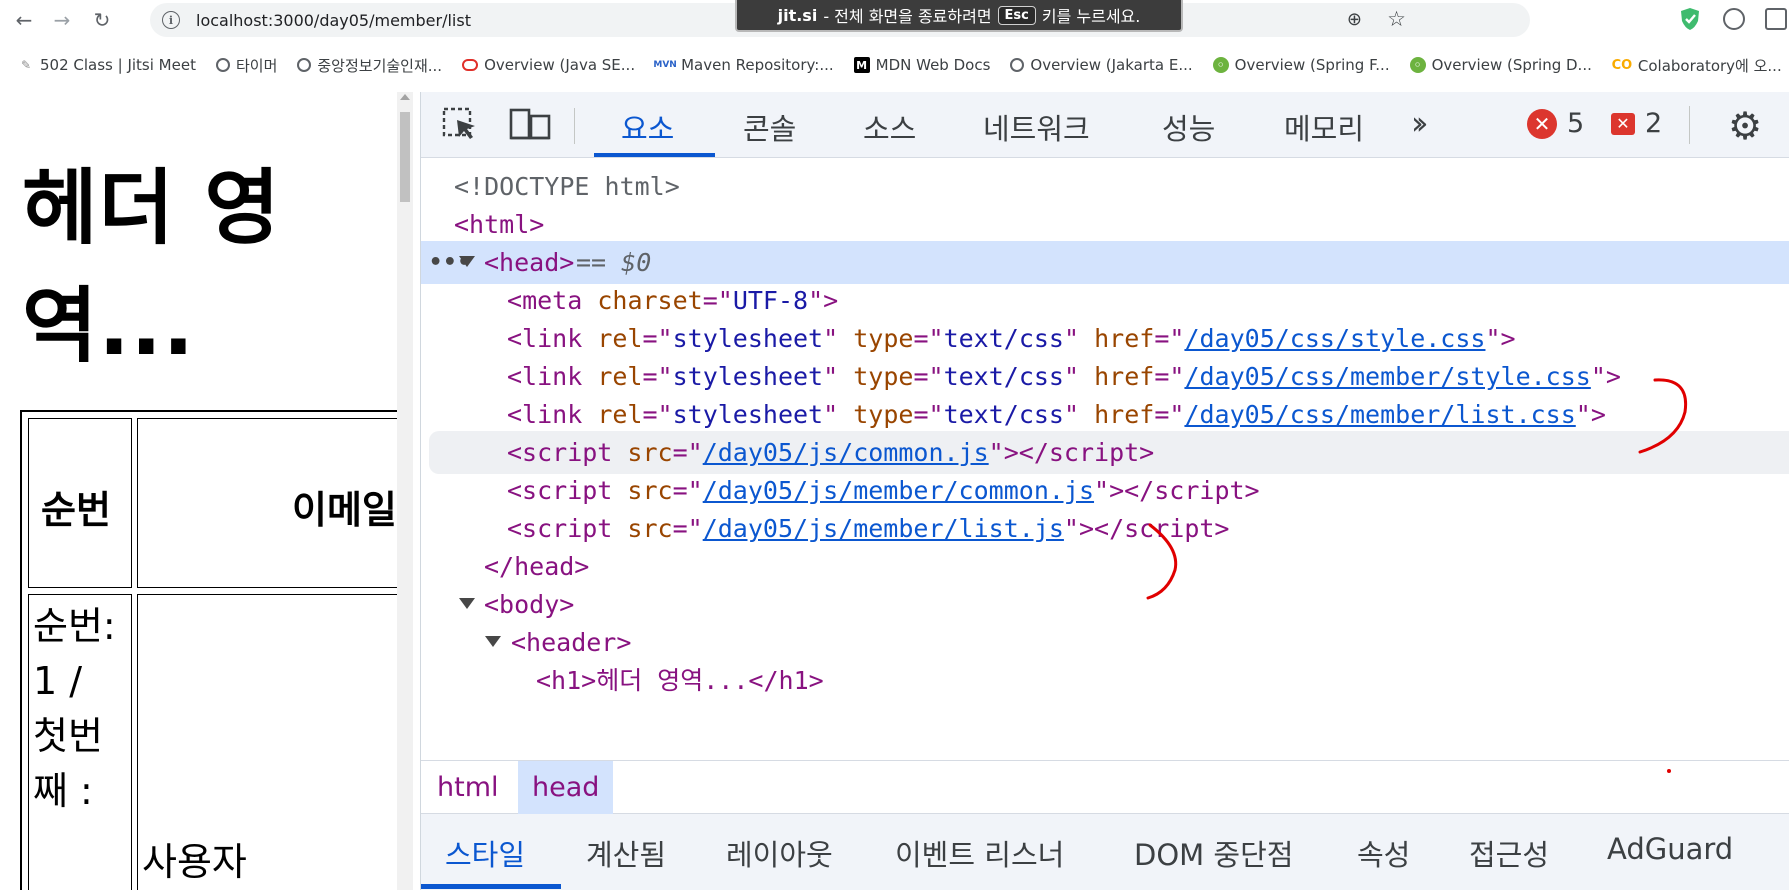 The height and width of the screenshot is (890, 1789). Describe the element at coordinates (460, 124) in the screenshot. I see `inspect-element-icon` at that location.